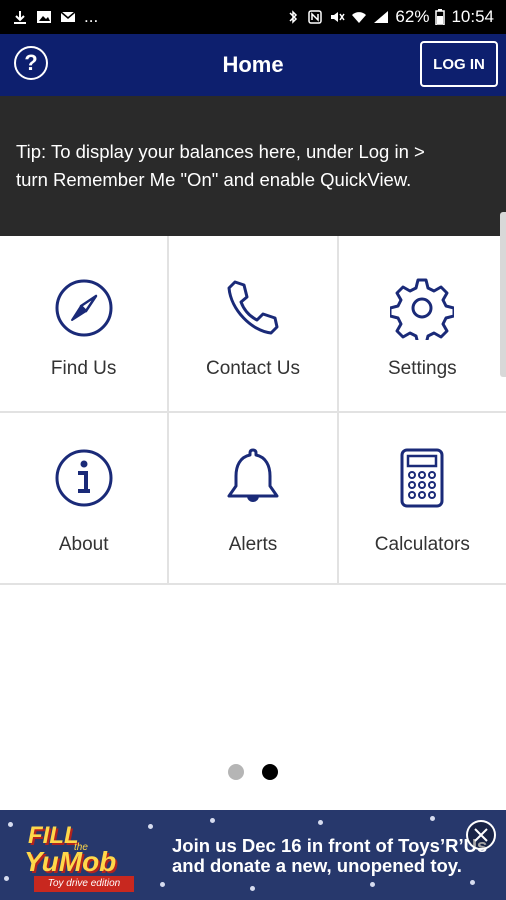  Describe the element at coordinates (422, 368) in the screenshot. I see `tile-label: Settings` at that location.